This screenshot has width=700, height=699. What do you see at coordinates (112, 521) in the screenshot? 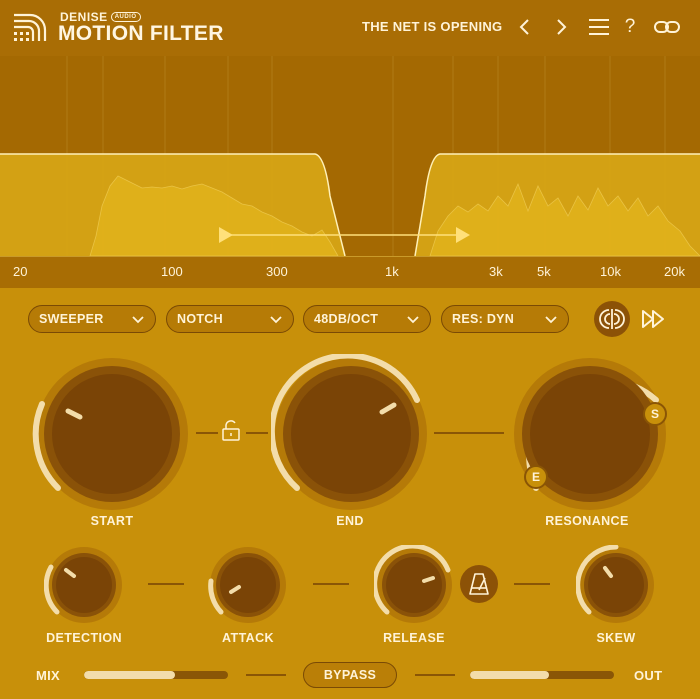
I see `start-label: START` at bounding box center [112, 521].